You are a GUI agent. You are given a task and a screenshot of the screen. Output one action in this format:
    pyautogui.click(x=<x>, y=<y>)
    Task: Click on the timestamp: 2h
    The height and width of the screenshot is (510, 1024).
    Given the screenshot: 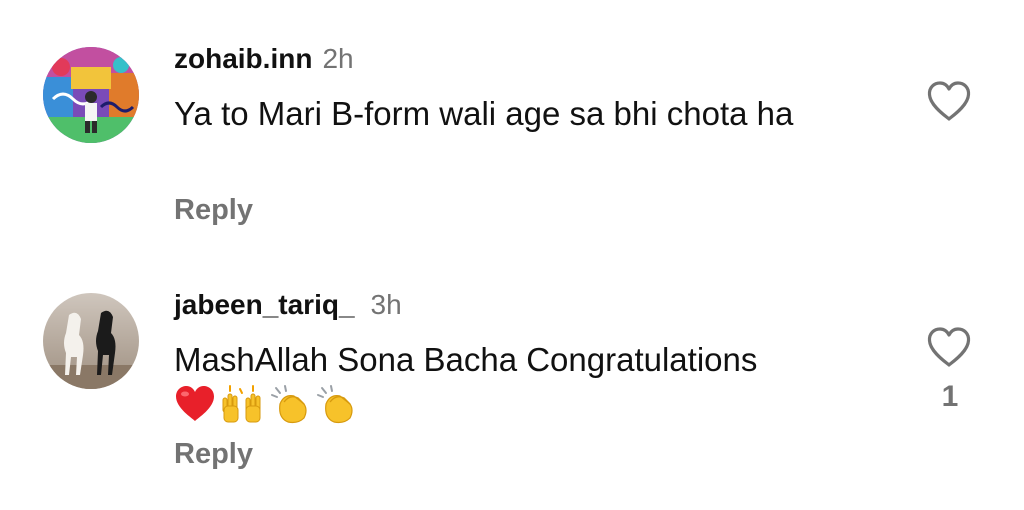 What is the action you would take?
    pyautogui.click(x=338, y=58)
    